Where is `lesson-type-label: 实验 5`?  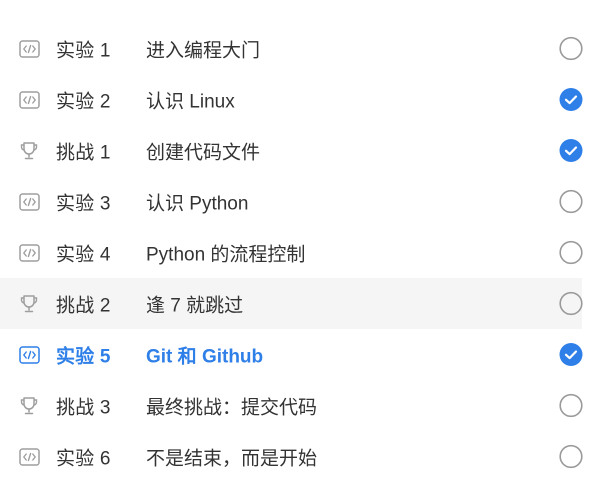 lesson-type-label: 实验 5 is located at coordinates (83, 356).